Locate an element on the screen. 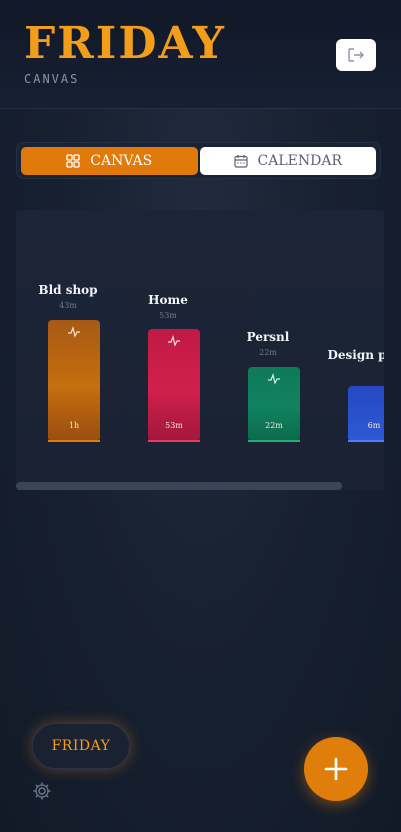 The height and width of the screenshot is (832, 401). tab-canvas: CANVAS is located at coordinates (109, 161).